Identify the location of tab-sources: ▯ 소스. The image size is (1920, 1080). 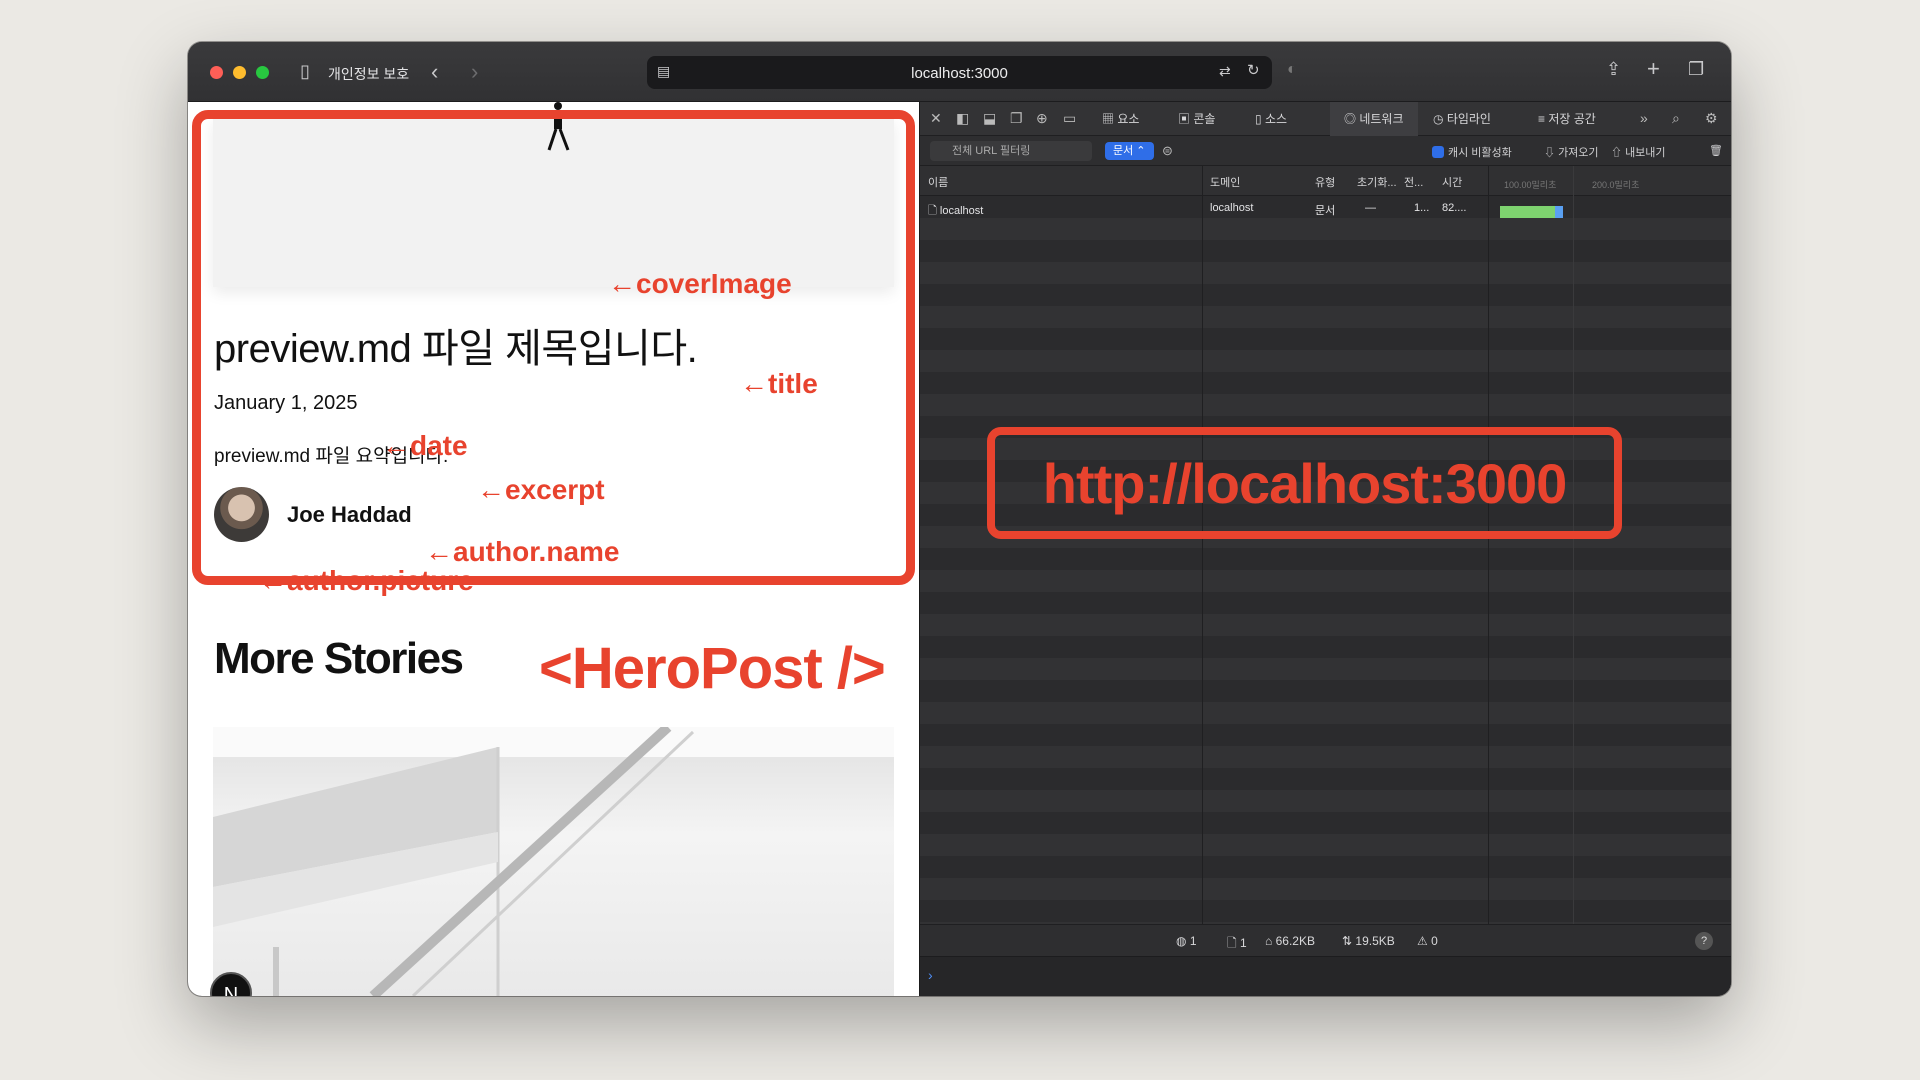
(1271, 119).